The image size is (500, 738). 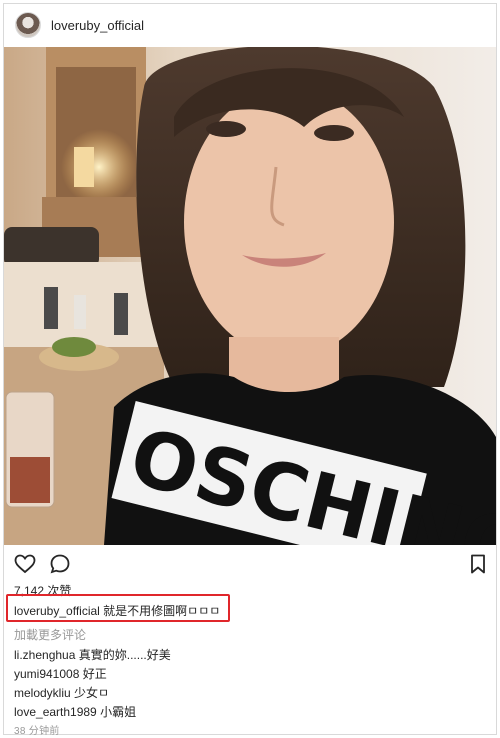 What do you see at coordinates (28, 25) in the screenshot?
I see `avatar` at bounding box center [28, 25].